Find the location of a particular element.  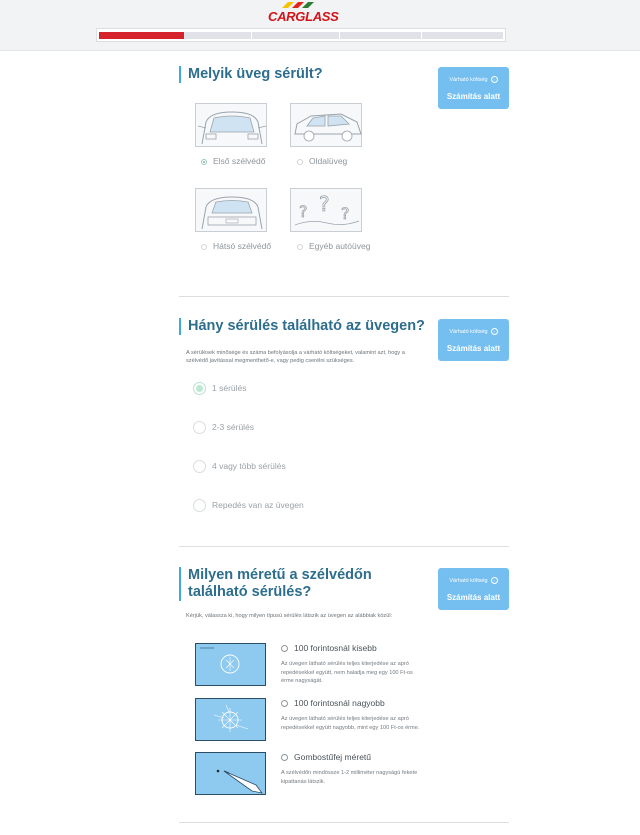

glass-option-rear is located at coordinates (231, 210).